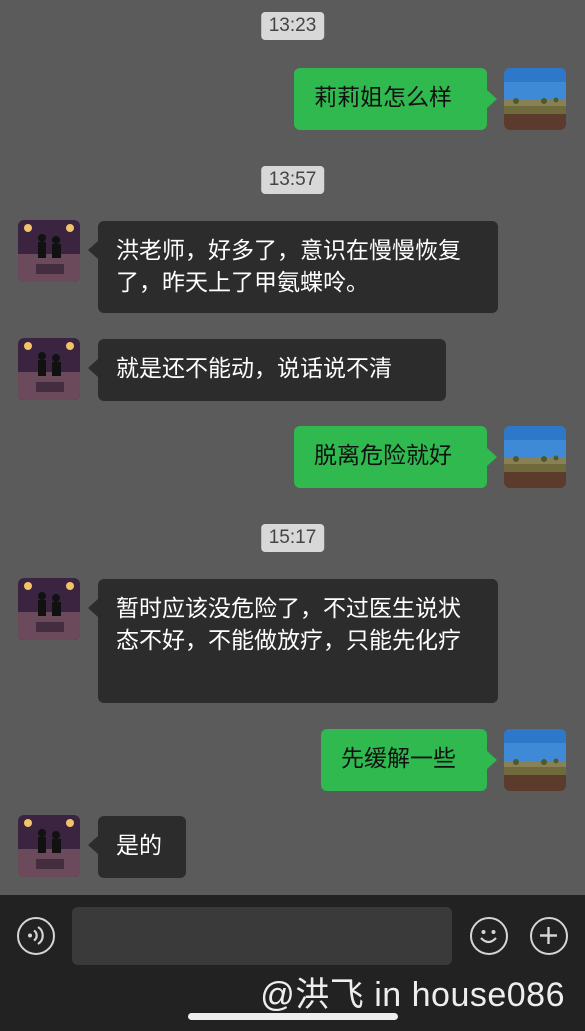 The image size is (585, 1031). I want to click on timestamp: 13:23, so click(292, 26).